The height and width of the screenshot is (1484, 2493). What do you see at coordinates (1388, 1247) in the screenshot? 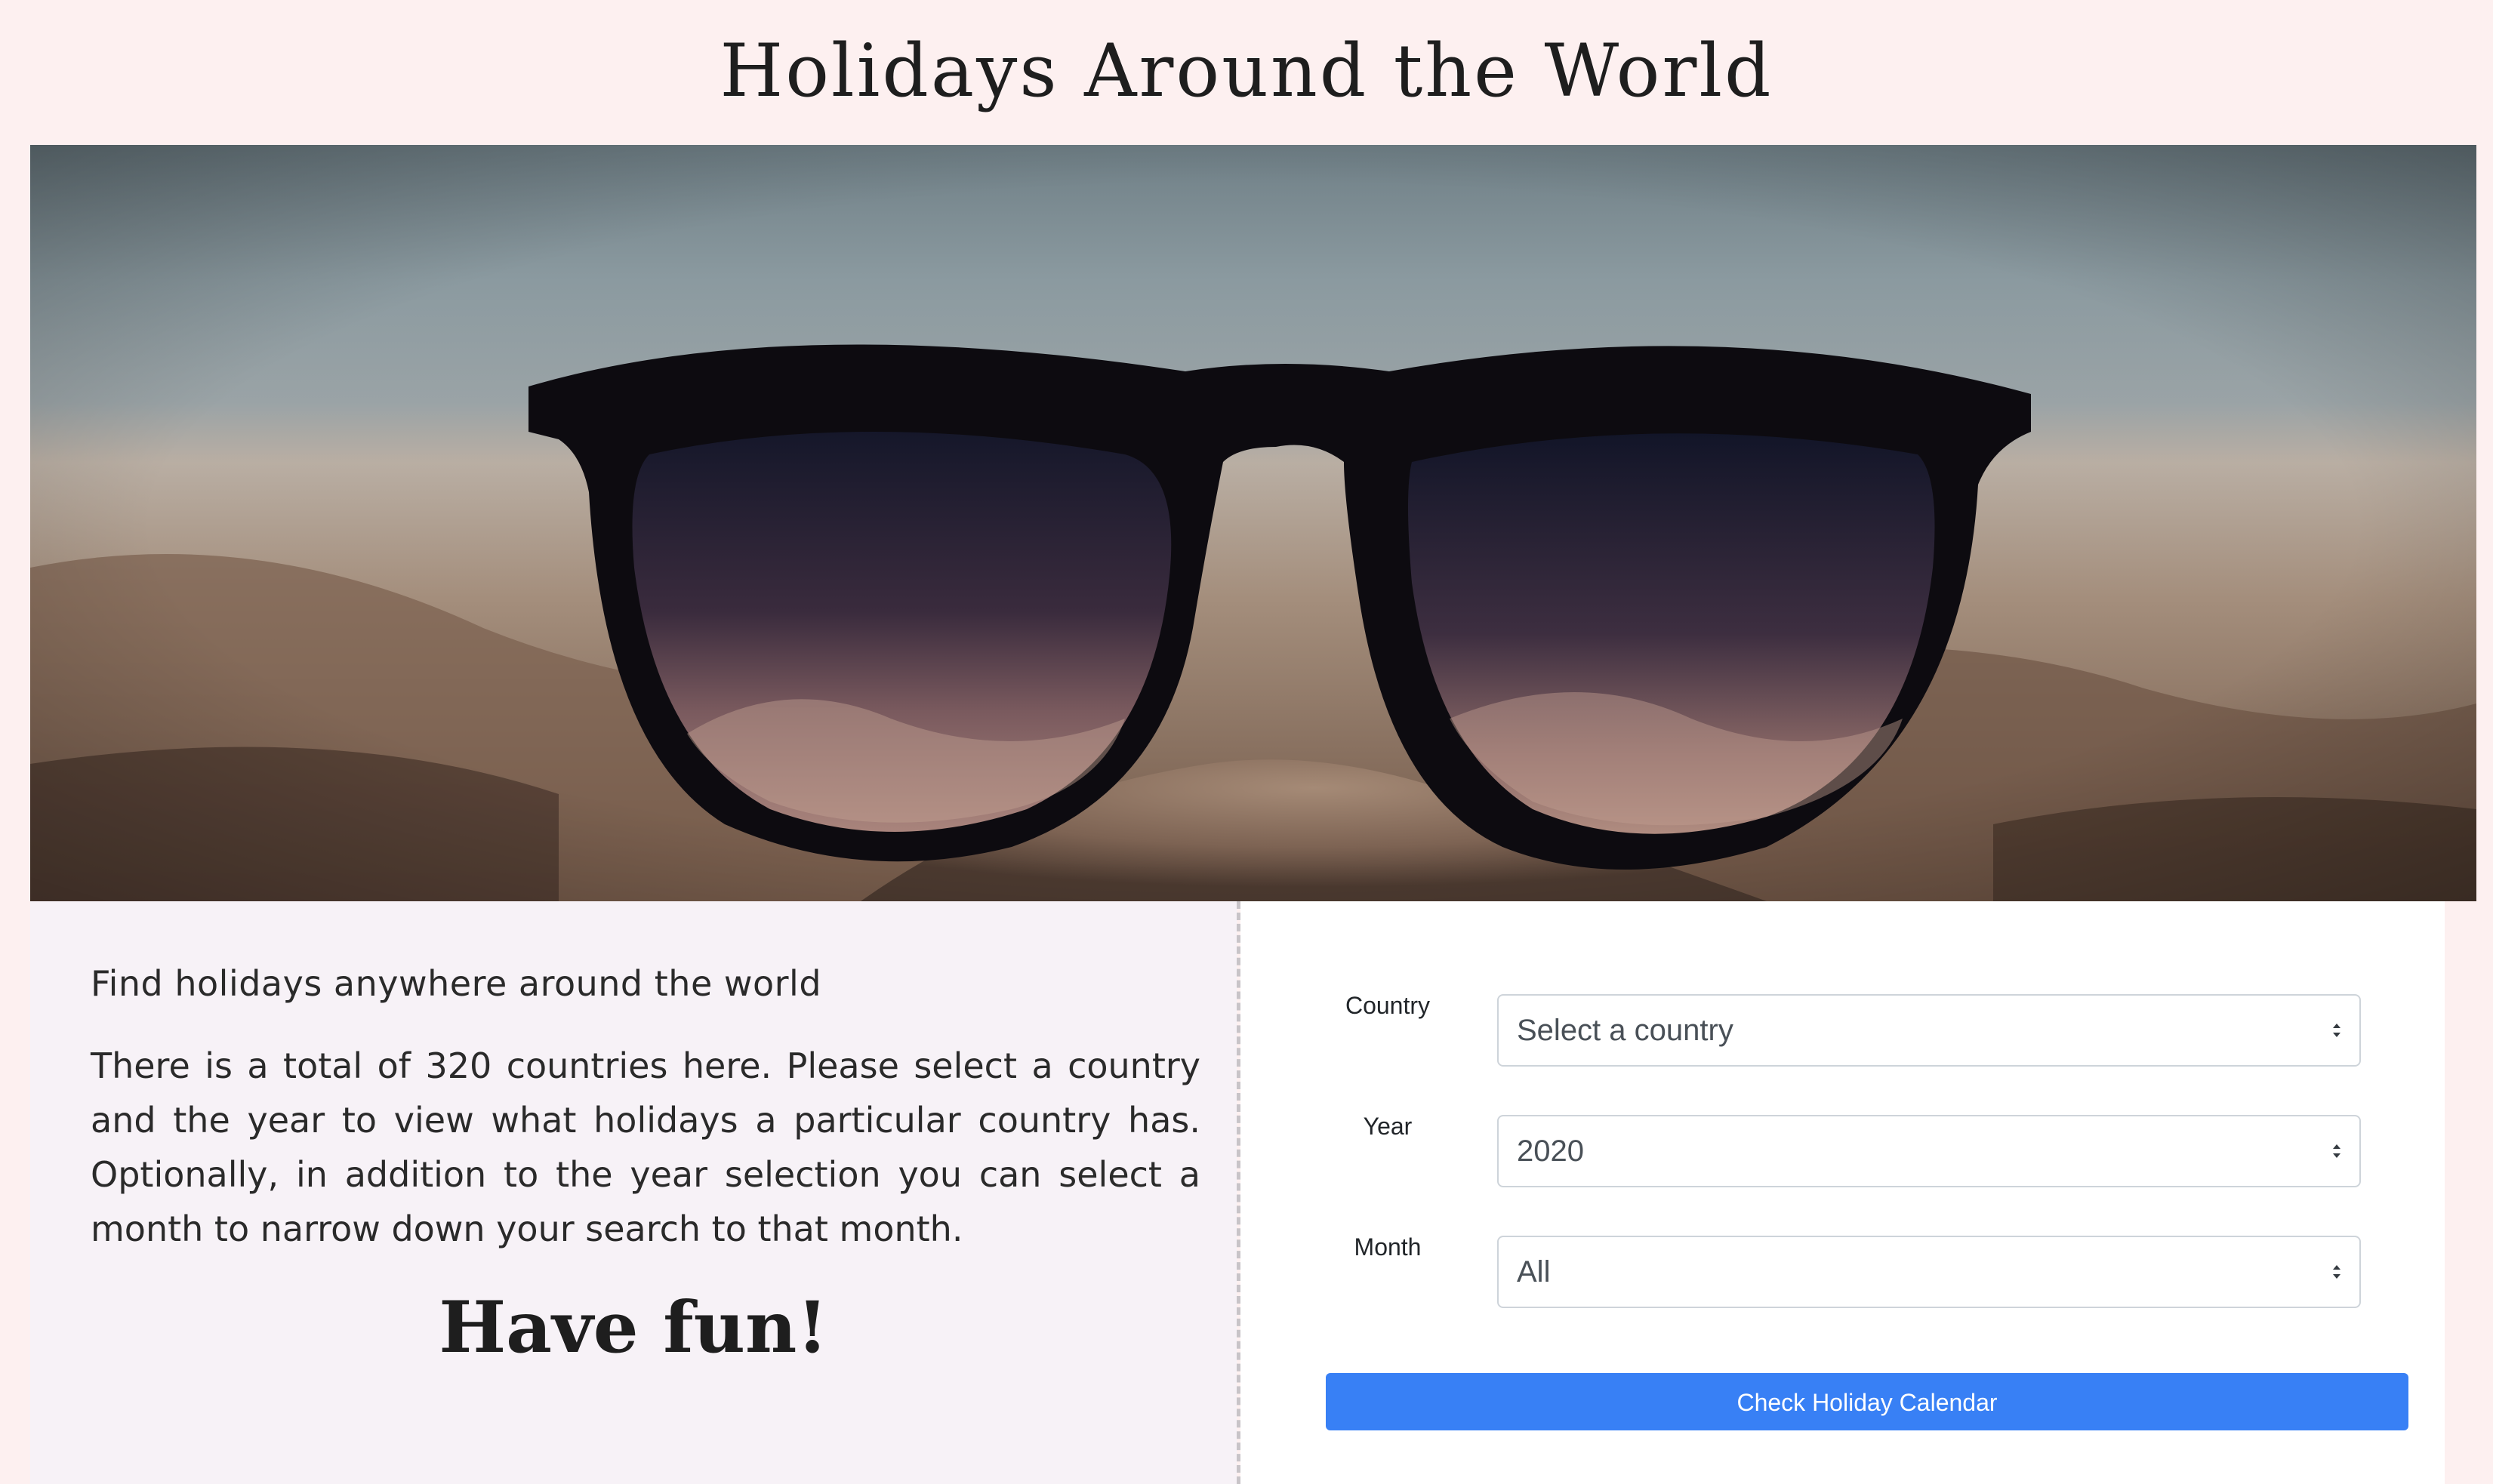
I see `month-label: Month` at bounding box center [1388, 1247].